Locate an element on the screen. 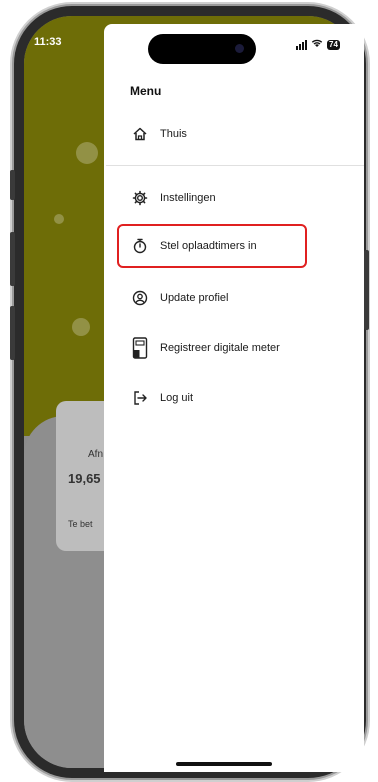  menu-title: Menu is located at coordinates (146, 91).